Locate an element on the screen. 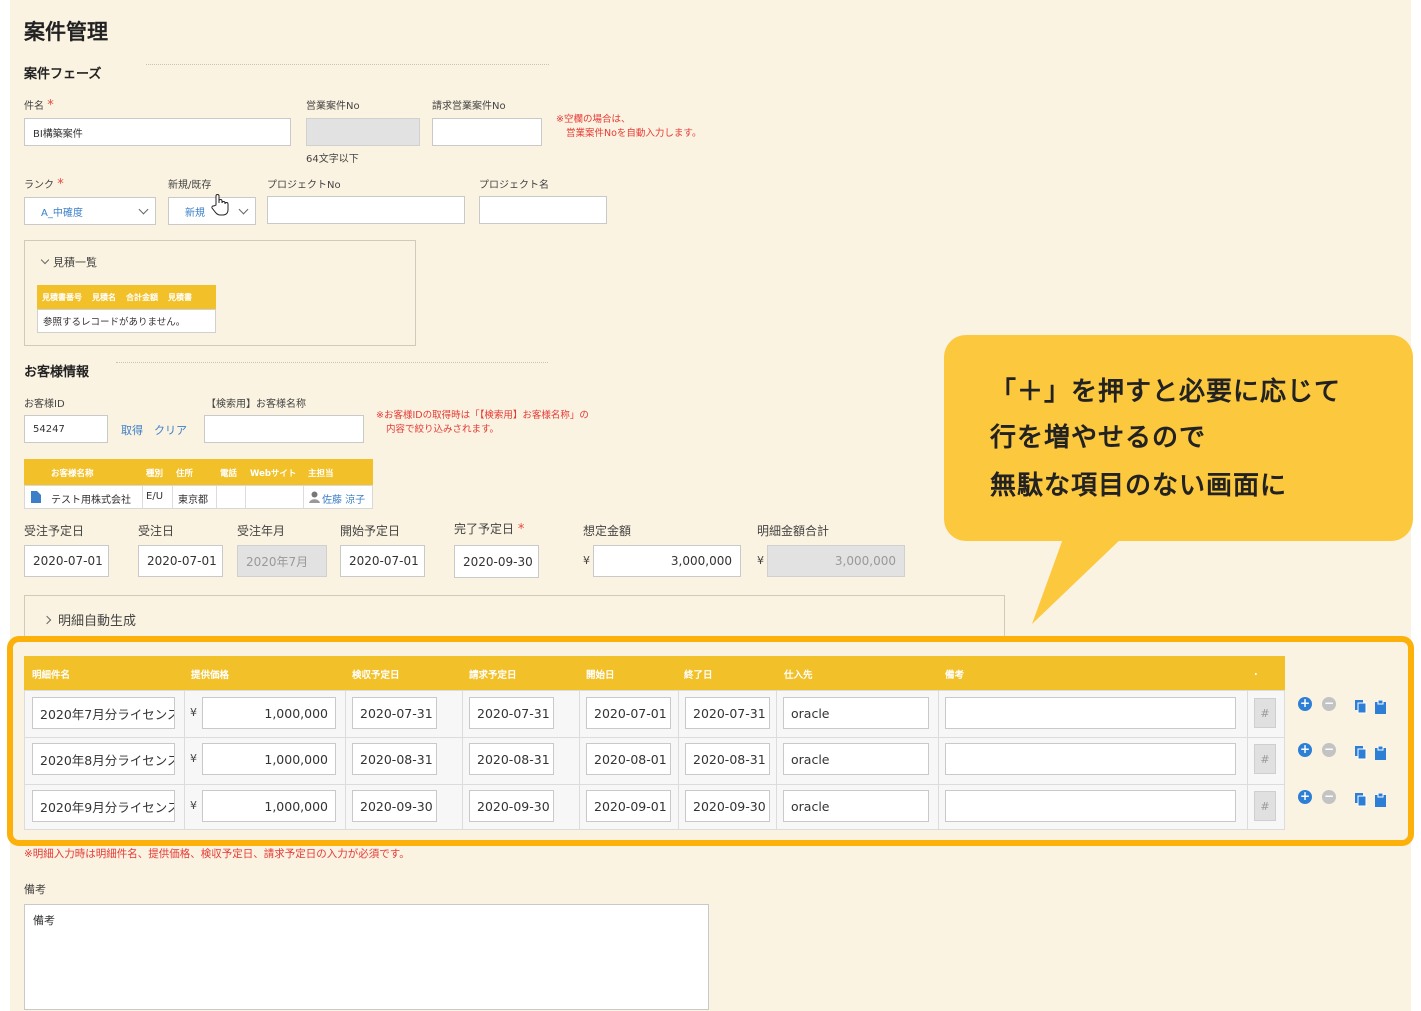 The width and height of the screenshot is (1421, 1011). start-planned-input: 2020-07-01 is located at coordinates (382, 561).